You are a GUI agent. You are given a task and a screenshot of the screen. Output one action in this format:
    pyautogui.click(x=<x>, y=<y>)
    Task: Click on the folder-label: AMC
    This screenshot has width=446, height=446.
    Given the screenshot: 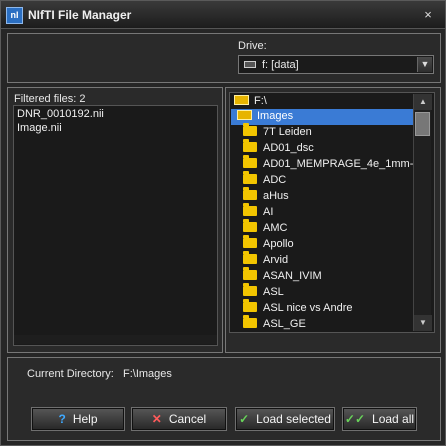 What is the action you would take?
    pyautogui.click(x=275, y=228)
    